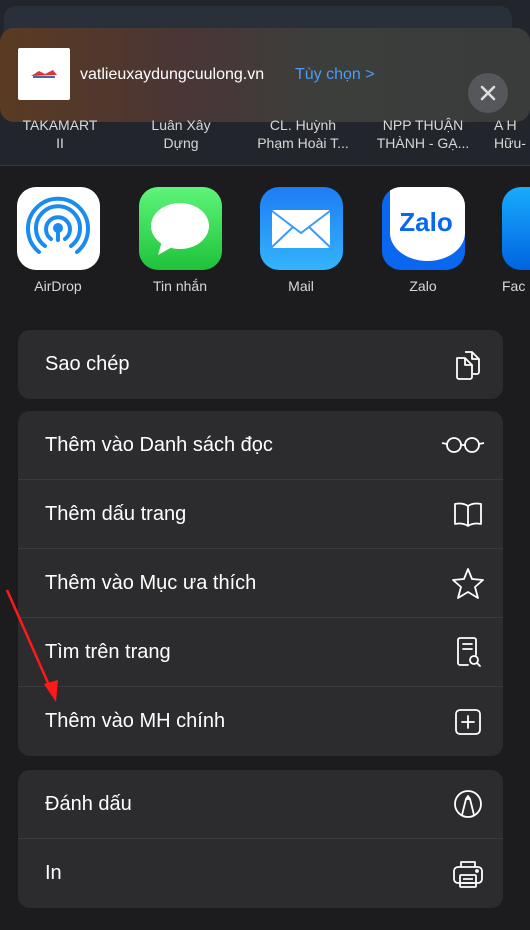 This screenshot has width=530, height=930. What do you see at coordinates (181, 143) in the screenshot?
I see `contact-name: Dựng` at bounding box center [181, 143].